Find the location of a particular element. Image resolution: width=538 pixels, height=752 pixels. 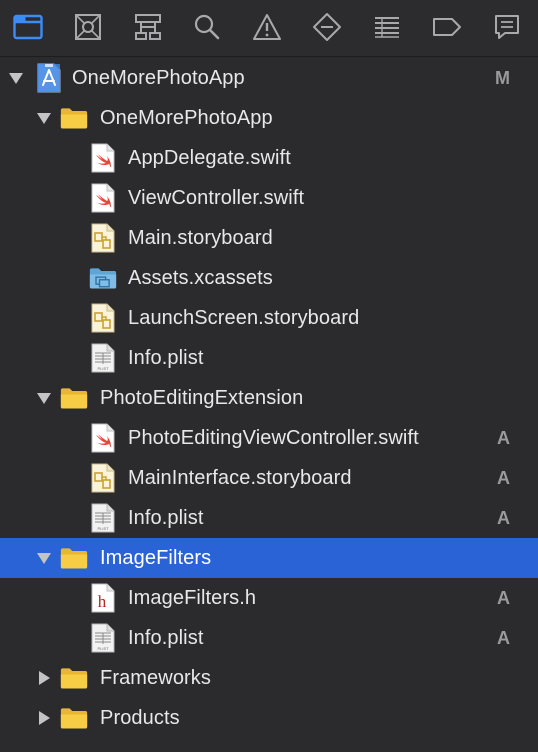

tree-row: ViewController.swift is located at coordinates (269, 198).